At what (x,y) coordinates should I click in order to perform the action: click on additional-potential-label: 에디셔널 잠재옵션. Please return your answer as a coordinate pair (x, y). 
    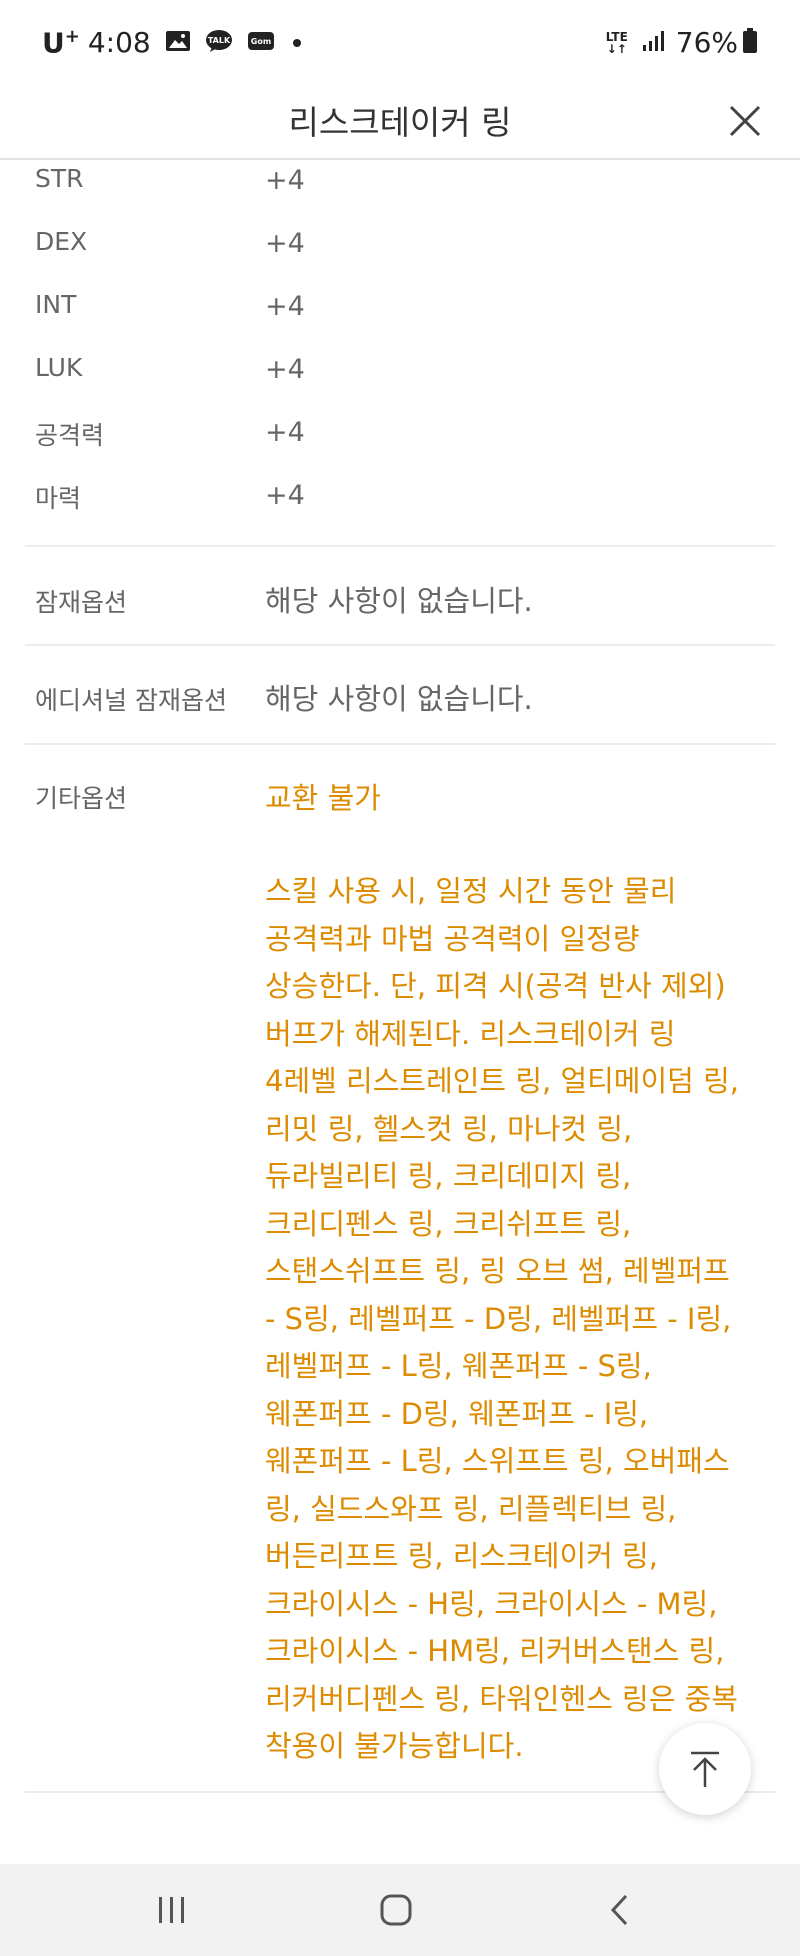
    Looking at the image, I should click on (131, 700).